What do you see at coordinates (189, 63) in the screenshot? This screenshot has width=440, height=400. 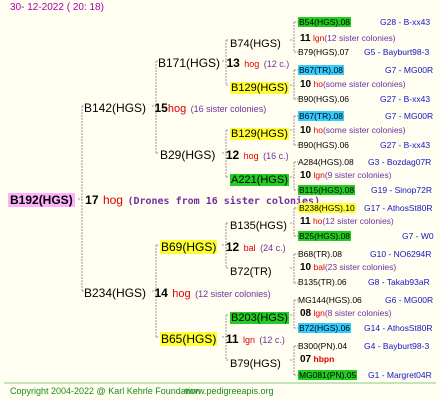 I see `gen2-a-id: B171(HGS)` at bounding box center [189, 63].